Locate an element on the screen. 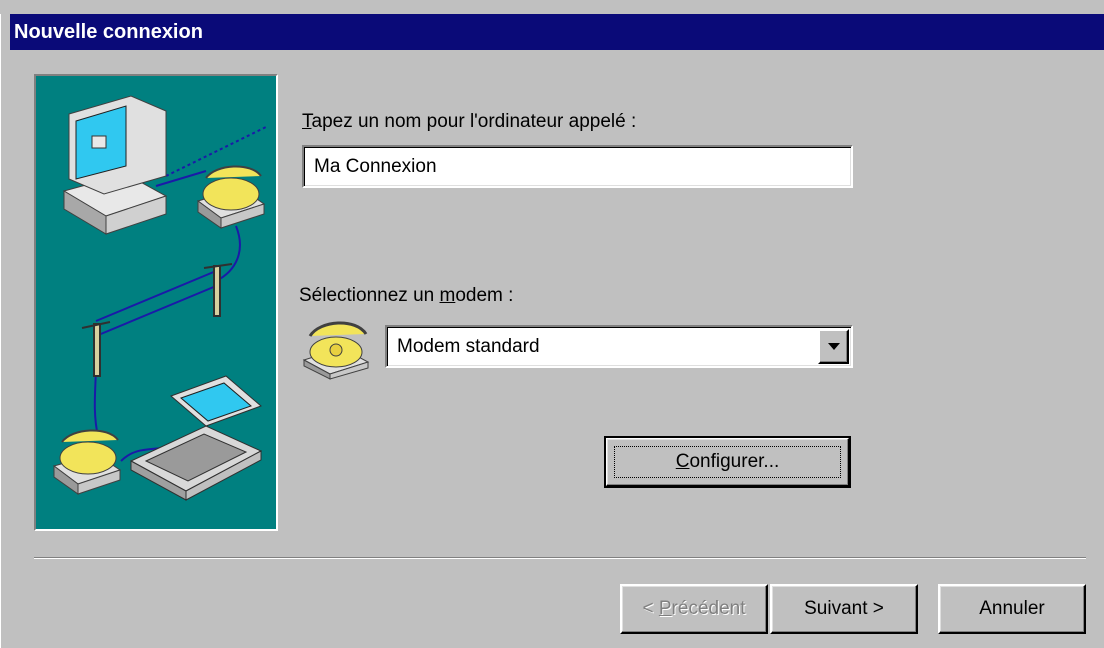  modem-select: Modem standard is located at coordinates (619, 346).